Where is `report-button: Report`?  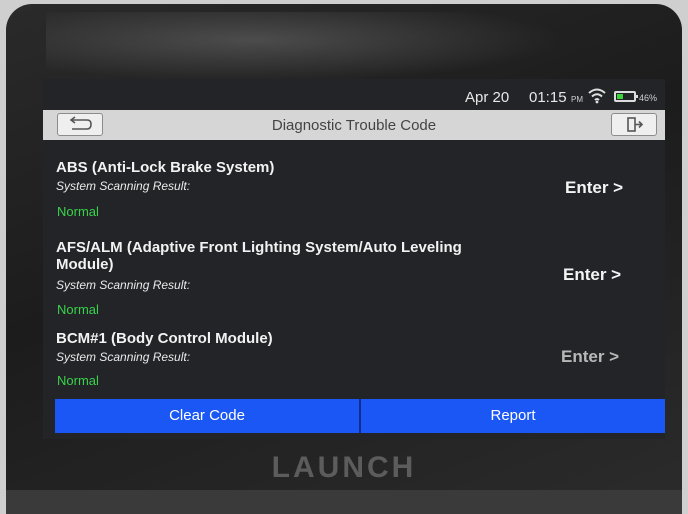
report-button: Report is located at coordinates (513, 416).